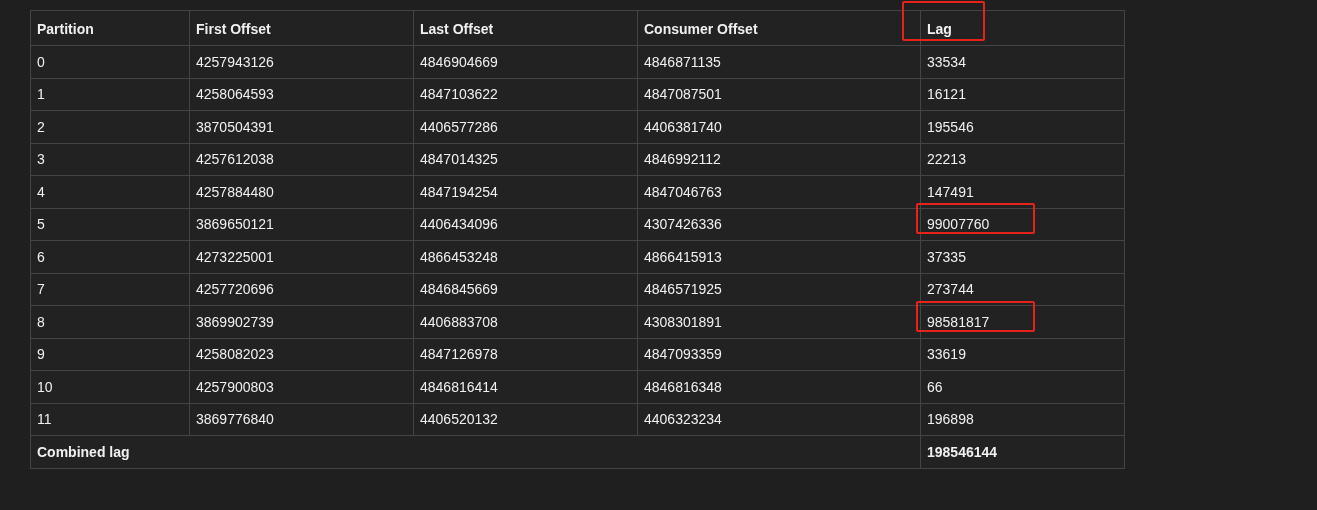  What do you see at coordinates (1022, 386) in the screenshot?
I see `table-cell: 66` at bounding box center [1022, 386].